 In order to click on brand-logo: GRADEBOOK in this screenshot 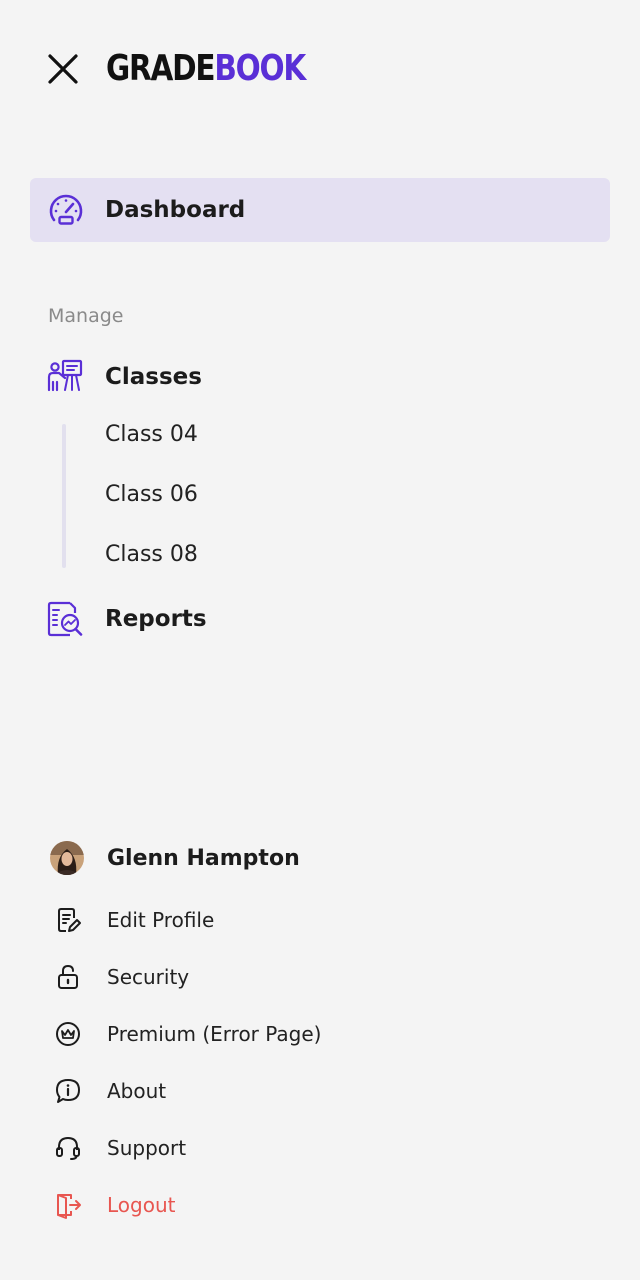, I will do `click(206, 69)`.